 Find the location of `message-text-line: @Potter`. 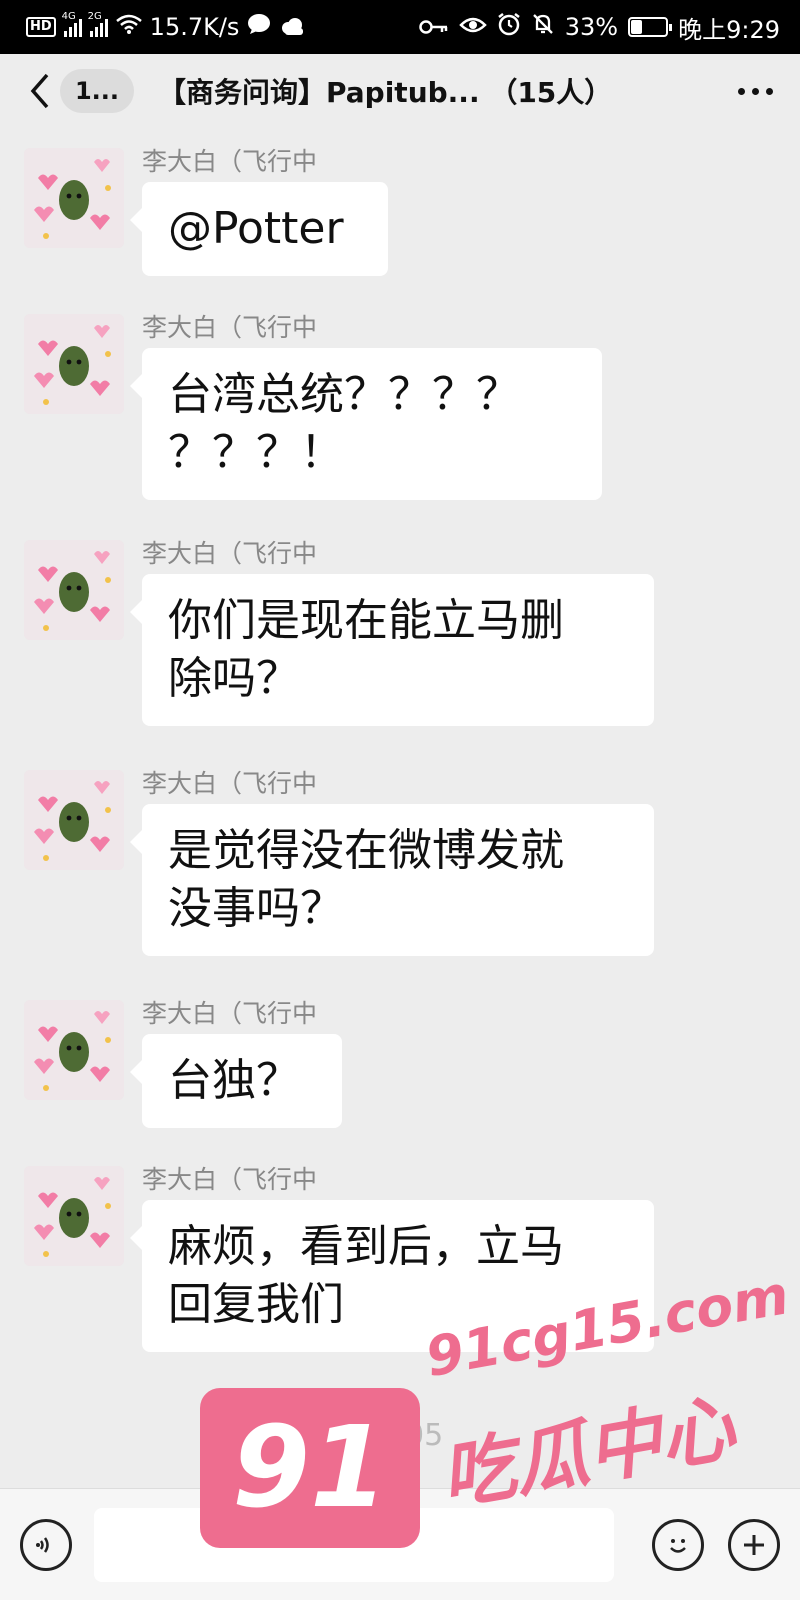

message-text-line: @Potter is located at coordinates (256, 228).